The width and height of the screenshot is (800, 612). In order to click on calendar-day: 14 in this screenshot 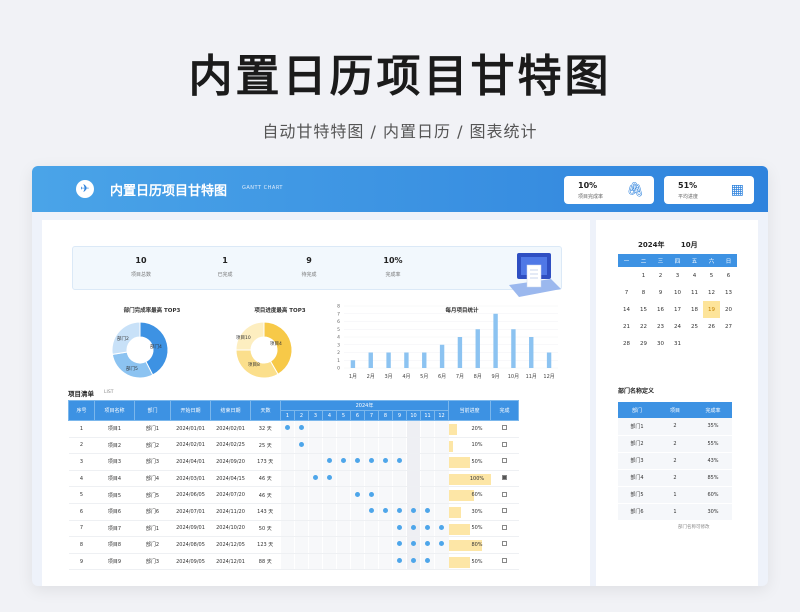, I will do `click(626, 309)`.